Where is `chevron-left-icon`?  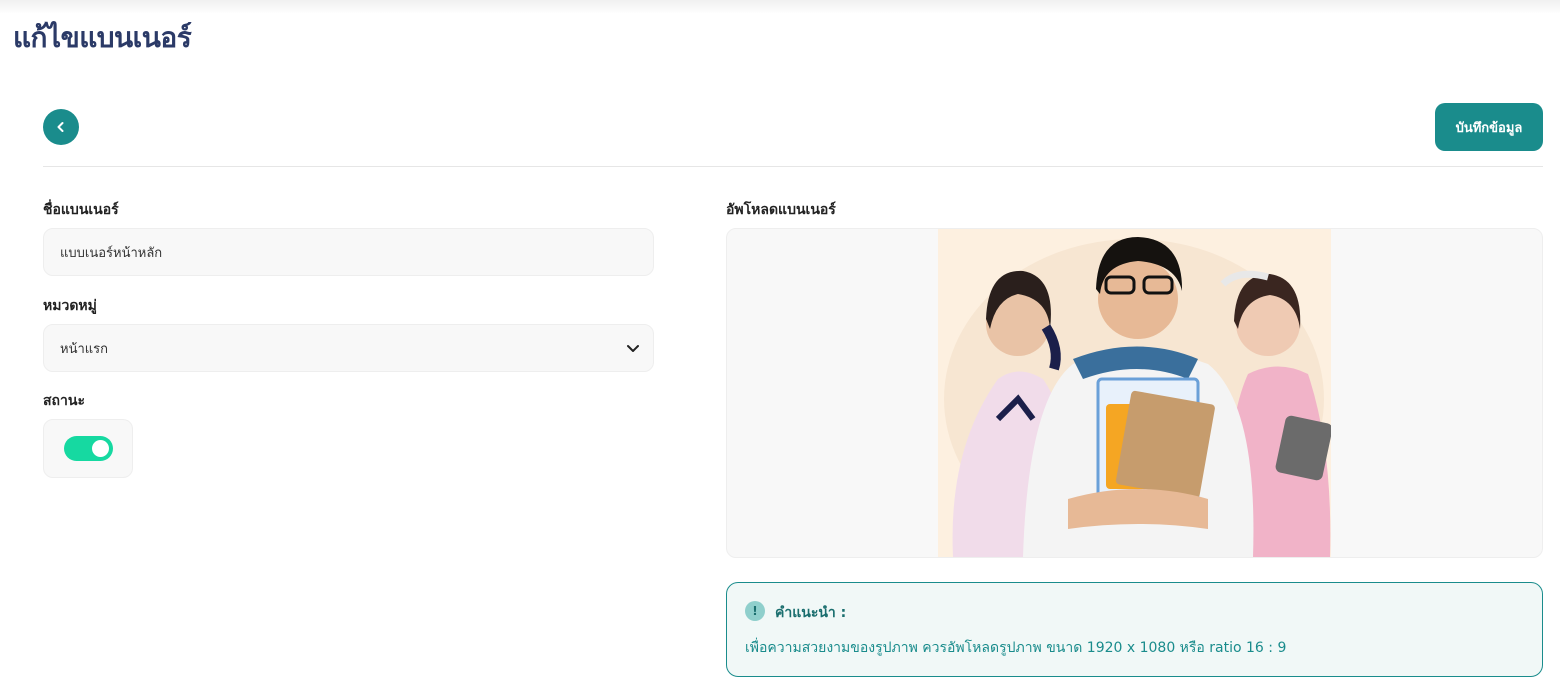 chevron-left-icon is located at coordinates (60, 127).